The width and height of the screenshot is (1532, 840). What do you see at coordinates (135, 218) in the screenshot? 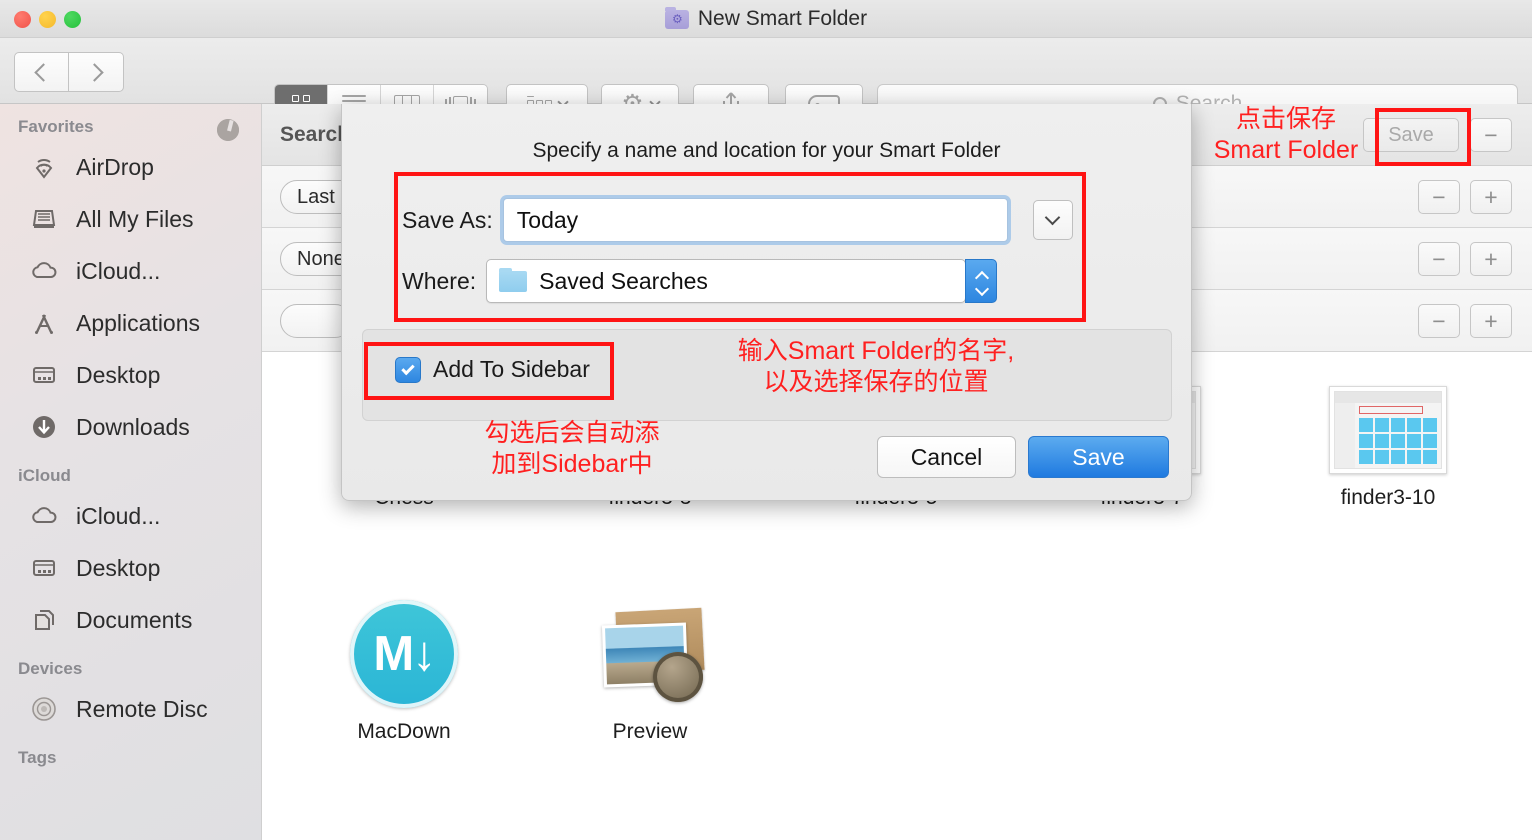
I see `sidebar-item-label: All My Files` at bounding box center [135, 218].